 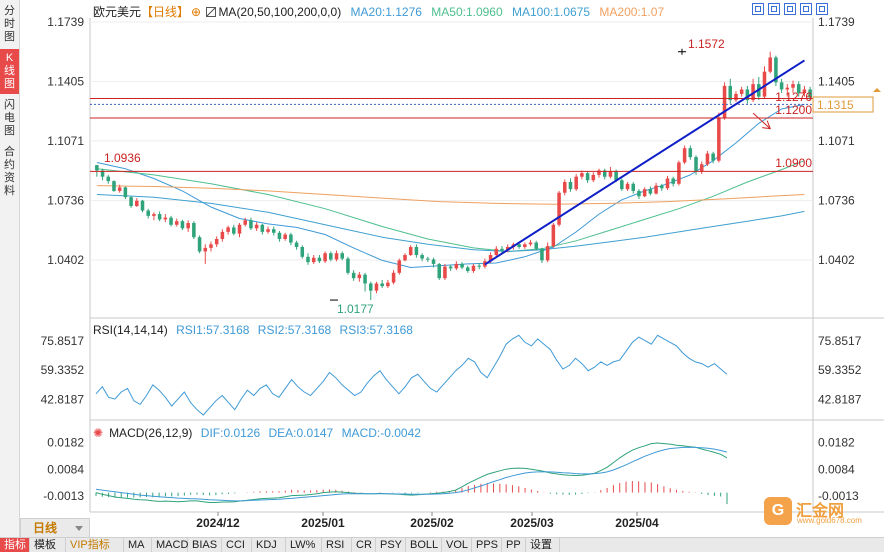 What do you see at coordinates (151, 433) in the screenshot?
I see `macd-label: MACD(26,12,9)` at bounding box center [151, 433].